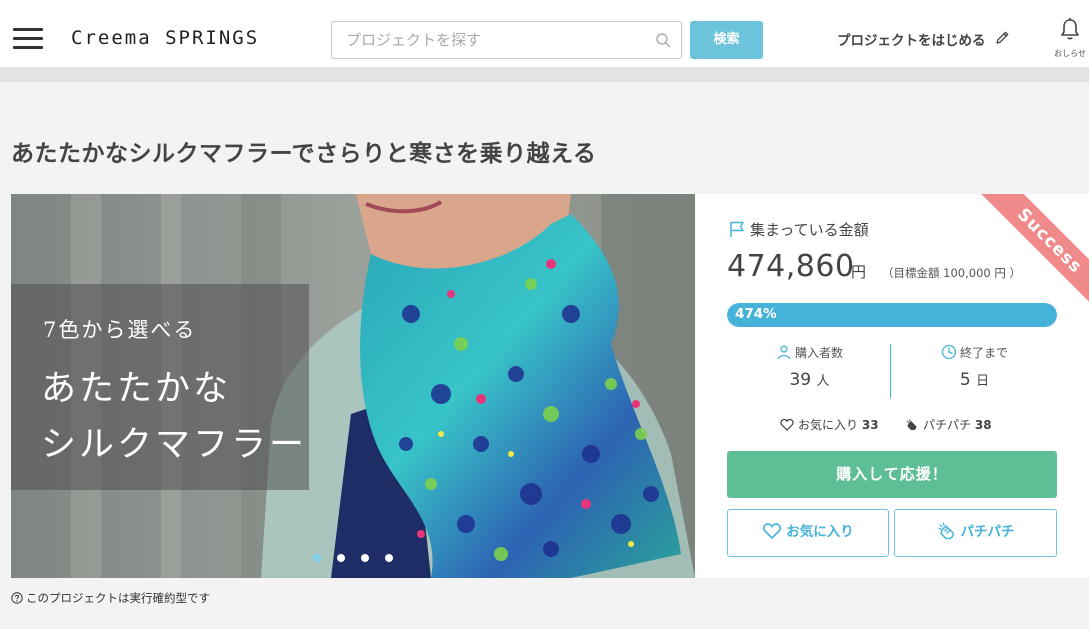 Image resolution: width=1089 pixels, height=629 pixels. Describe the element at coordinates (120, 330) in the screenshot. I see `hero-subtitle: 7色から選べる` at that location.